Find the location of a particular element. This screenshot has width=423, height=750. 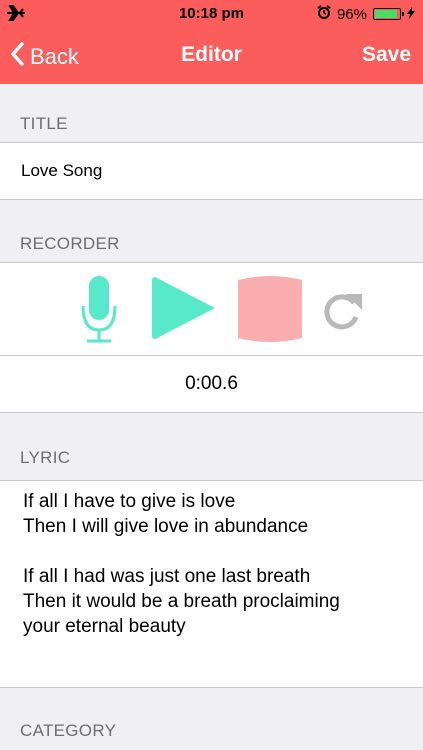

title-cell is located at coordinates (211, 171).